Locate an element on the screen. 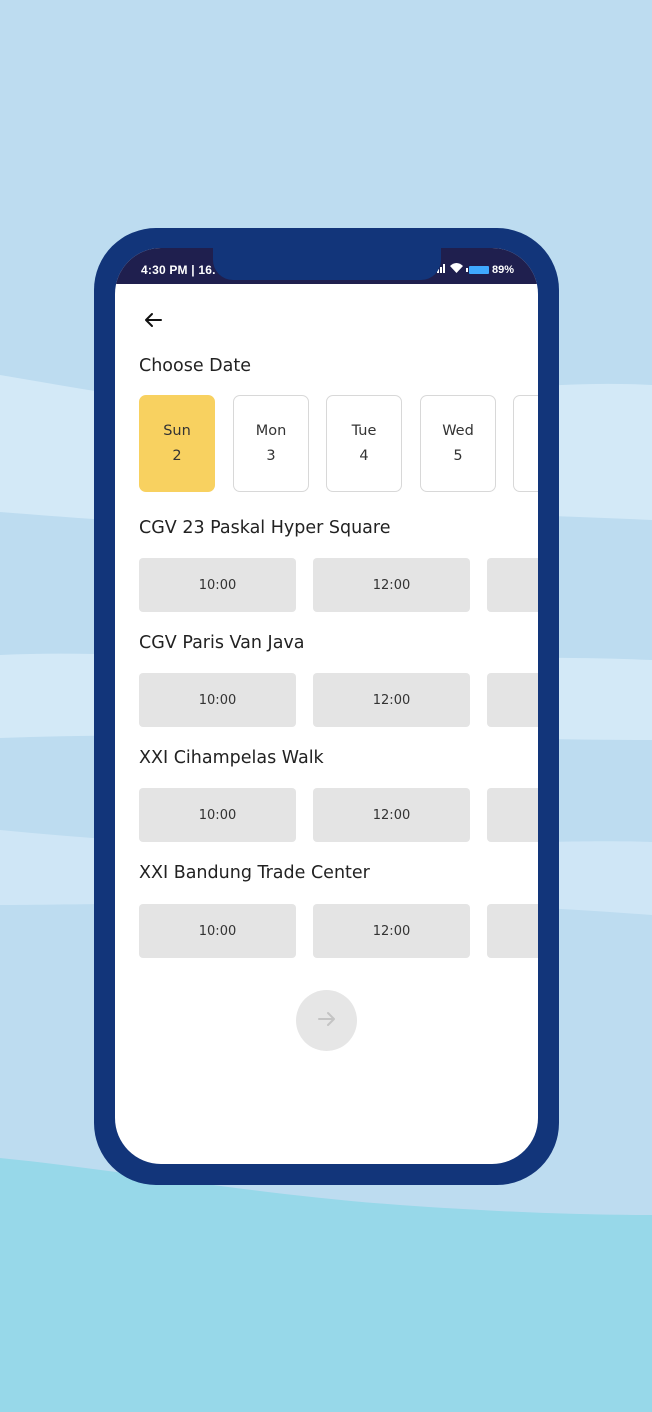  date-day: Wed is located at coordinates (458, 431).